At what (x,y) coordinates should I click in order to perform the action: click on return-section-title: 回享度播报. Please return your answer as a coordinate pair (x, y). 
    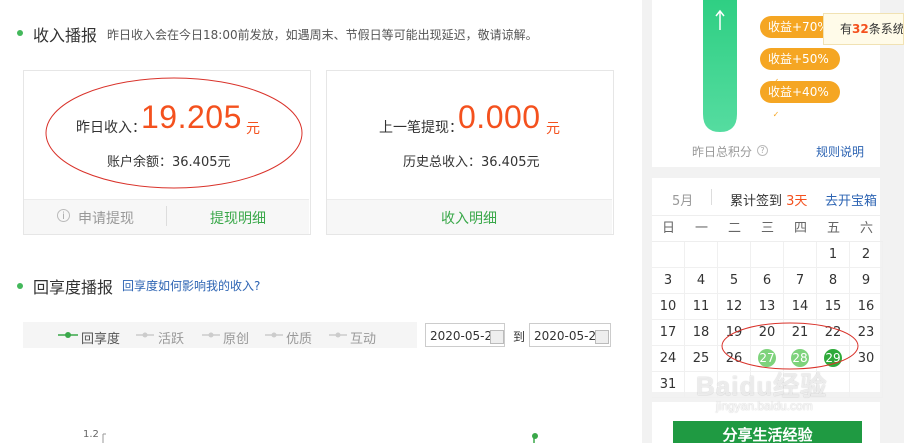
    Looking at the image, I should click on (73, 287).